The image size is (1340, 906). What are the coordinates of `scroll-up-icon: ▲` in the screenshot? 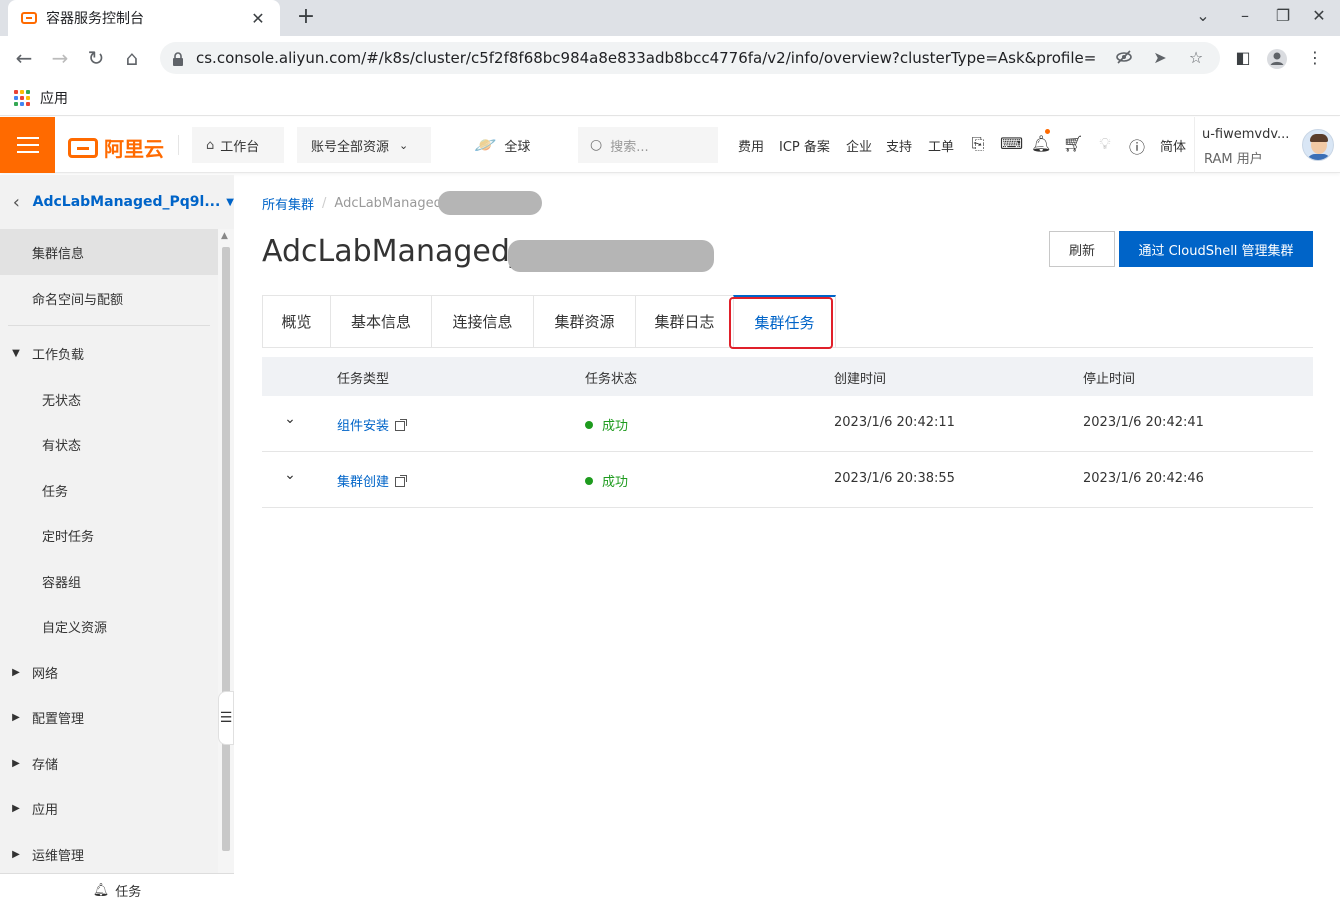 It's located at (224, 236).